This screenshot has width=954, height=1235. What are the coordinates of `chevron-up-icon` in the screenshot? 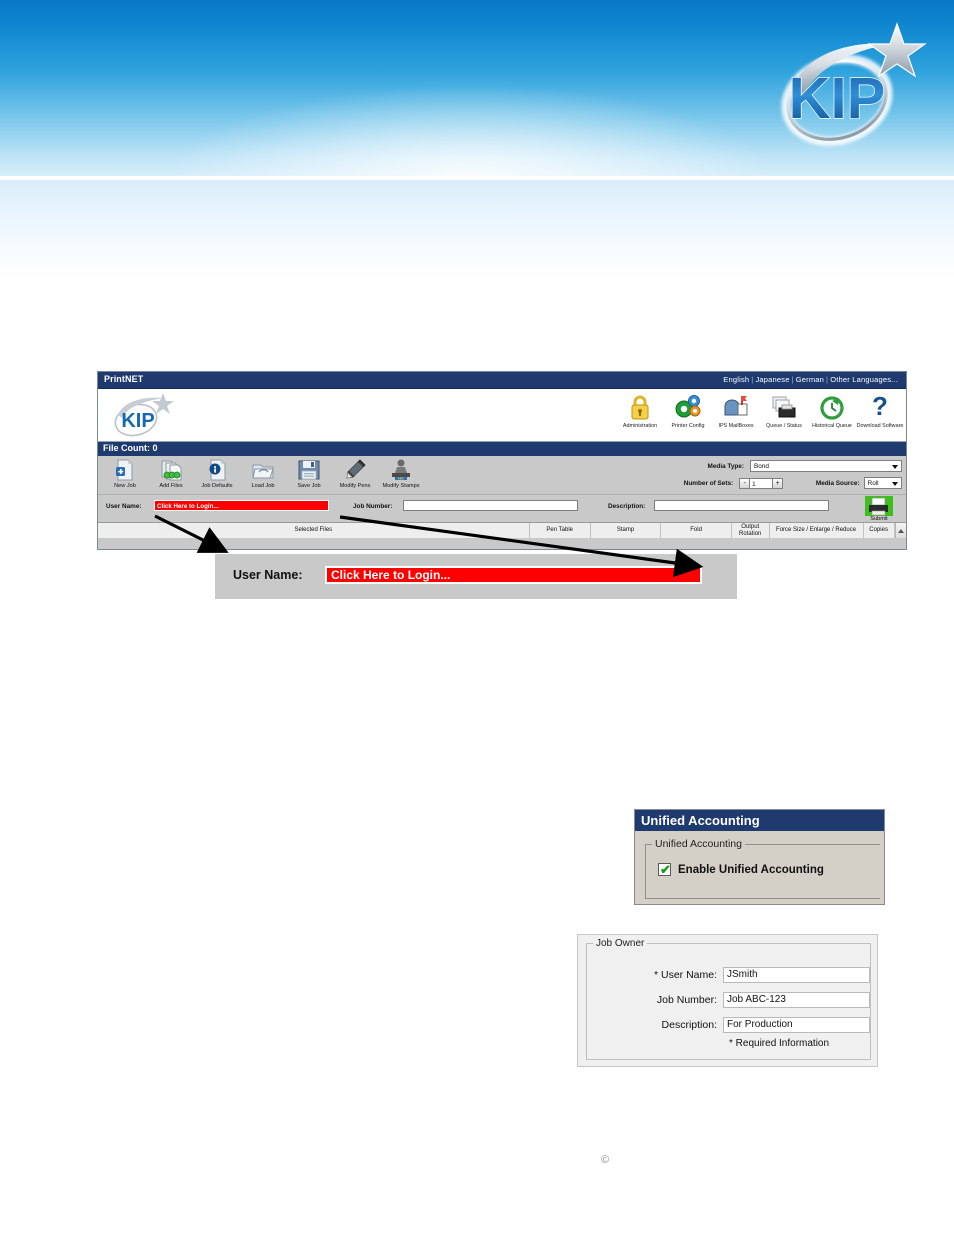 It's located at (900, 530).